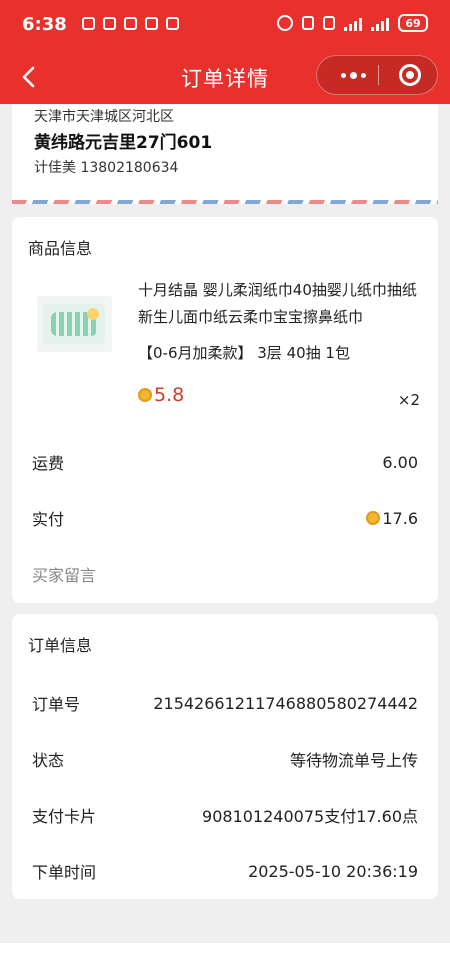 This screenshot has height=971, width=450. Describe the element at coordinates (56, 704) in the screenshot. I see `row-label: 订单号` at that location.